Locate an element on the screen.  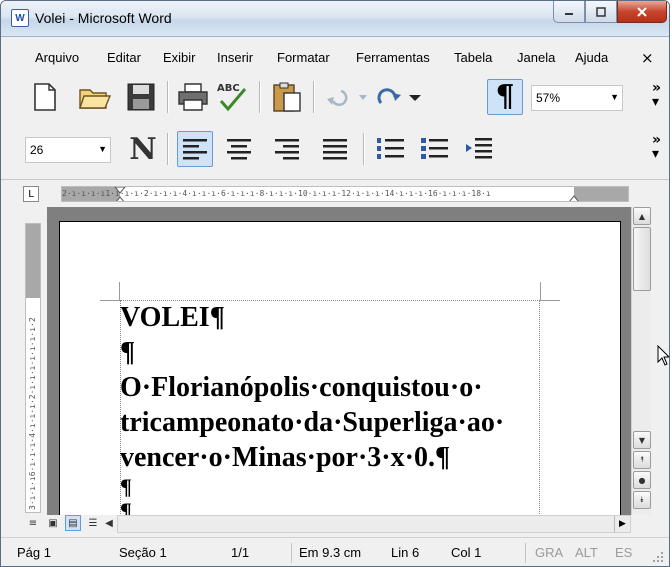
view-bar: ≡ ▣ ▤ ☰ ◀ ▶ is located at coordinates (335, 524).